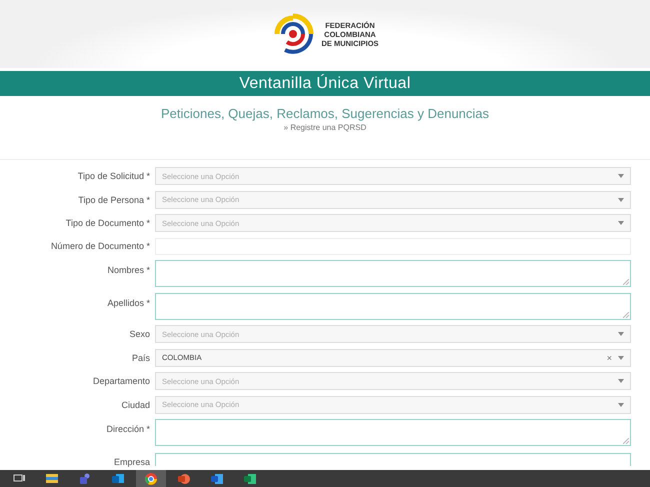 This screenshot has height=487, width=650. Describe the element at coordinates (139, 334) in the screenshot. I see `field-label: Sexo` at that location.